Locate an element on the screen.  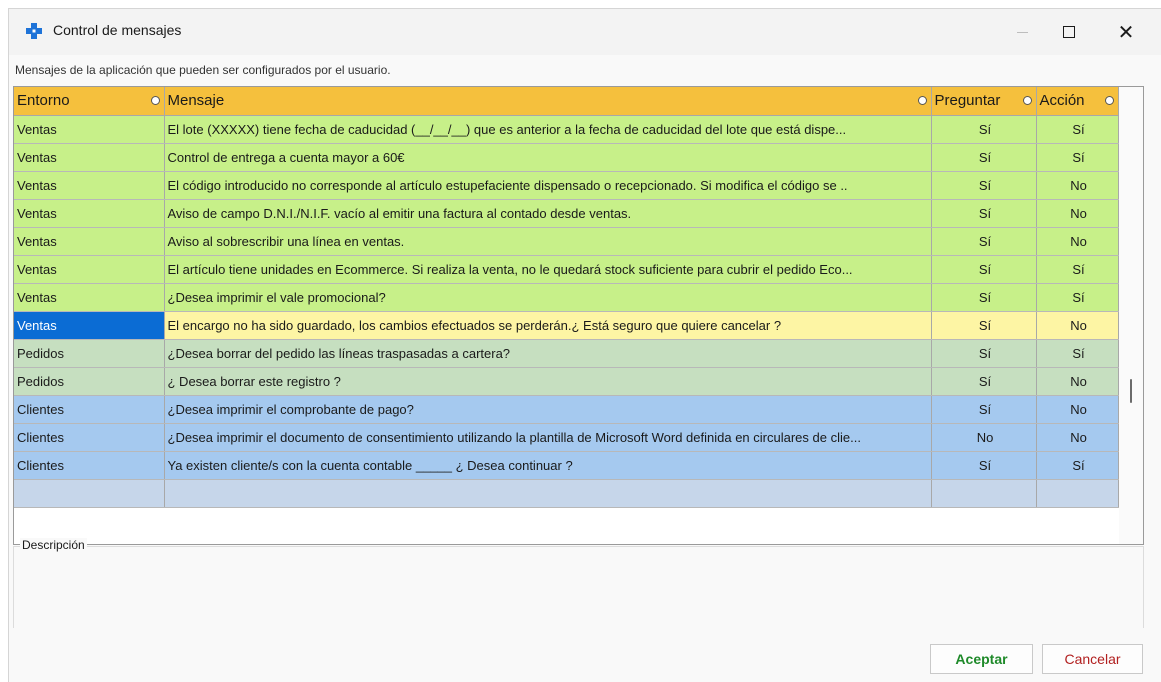
accept-button: Aceptar is located at coordinates (981, 659).